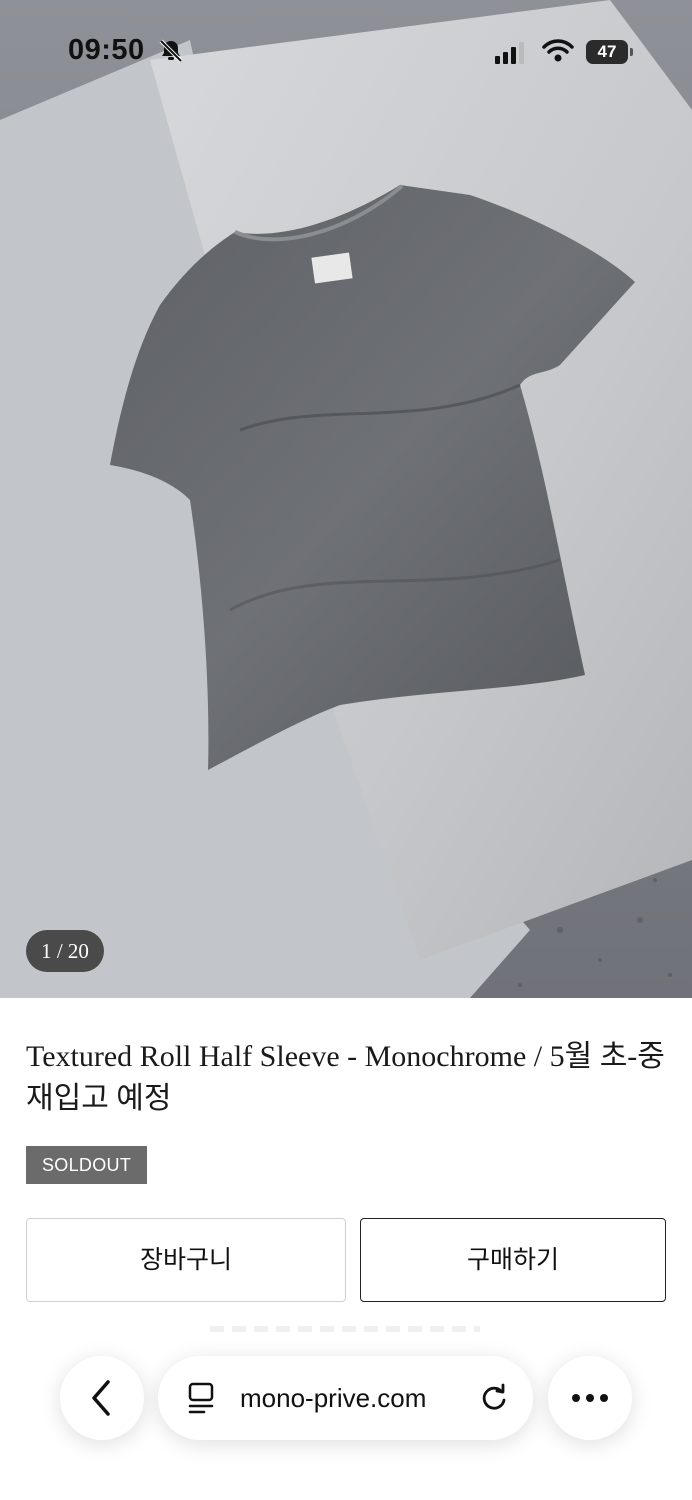 The image size is (692, 1500). What do you see at coordinates (201, 1398) in the screenshot?
I see `page-icon` at bounding box center [201, 1398].